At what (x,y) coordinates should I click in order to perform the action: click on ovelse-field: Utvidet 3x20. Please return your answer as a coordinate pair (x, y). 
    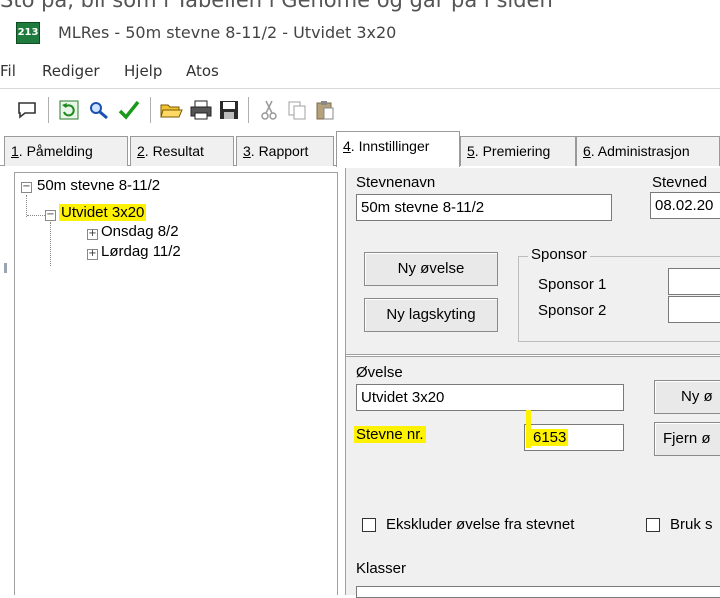
    Looking at the image, I should click on (490, 397).